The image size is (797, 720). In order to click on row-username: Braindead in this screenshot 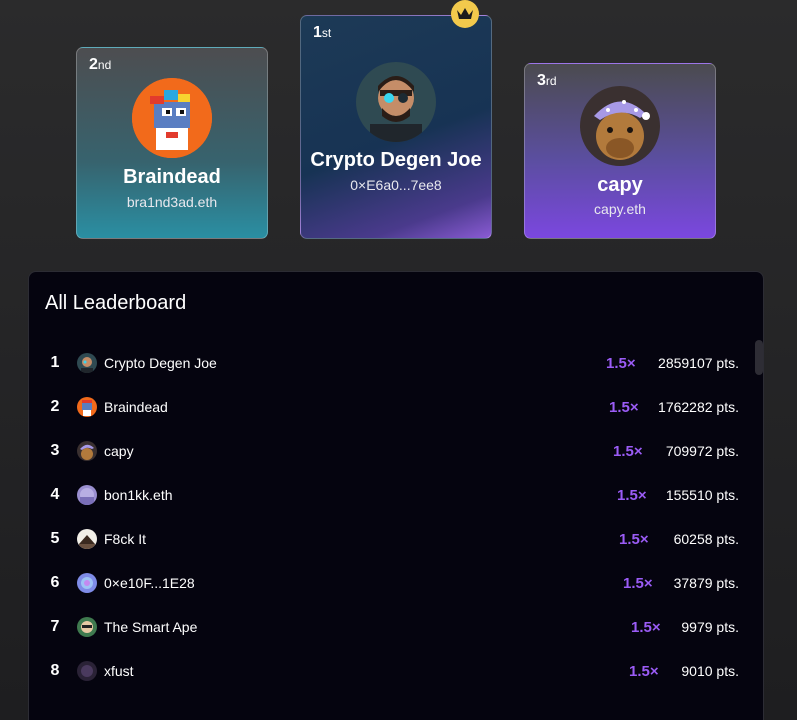, I will do `click(136, 407)`.